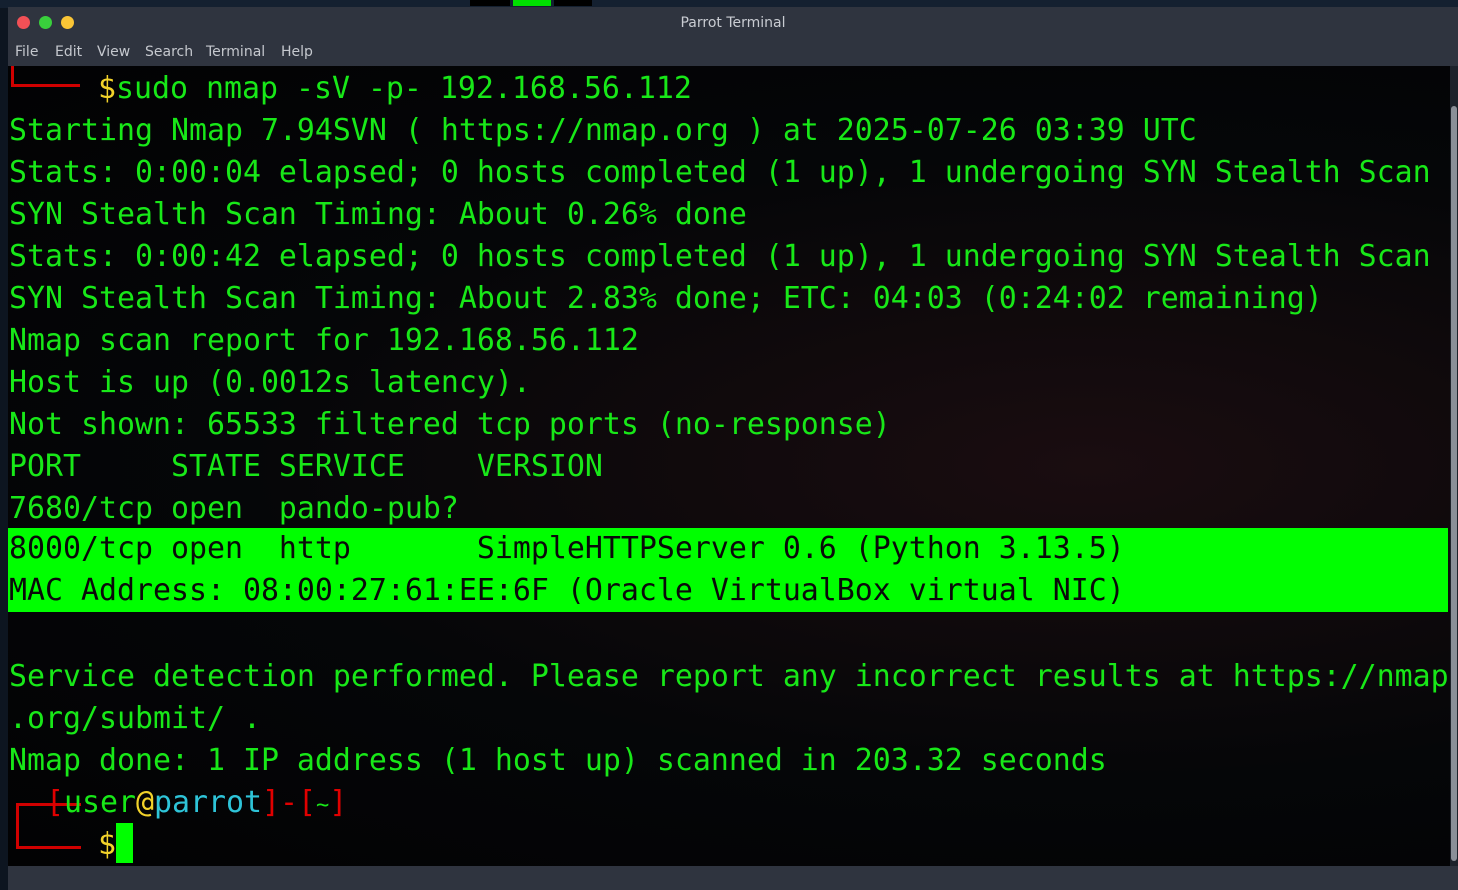 Image resolution: width=1458 pixels, height=890 pixels. What do you see at coordinates (395, 88) in the screenshot?
I see `command-line: $sudo nmap -sV -p- 192.168.56.112` at bounding box center [395, 88].